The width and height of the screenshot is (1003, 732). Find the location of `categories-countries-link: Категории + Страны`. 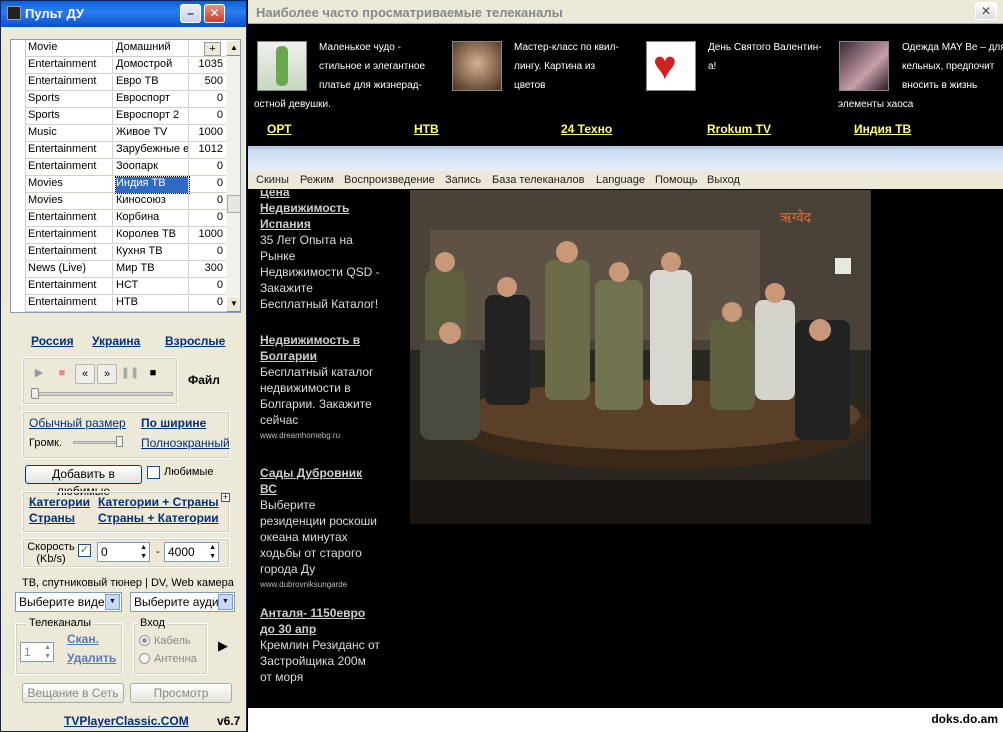

categories-countries-link: Категории + Страны is located at coordinates (158, 502).